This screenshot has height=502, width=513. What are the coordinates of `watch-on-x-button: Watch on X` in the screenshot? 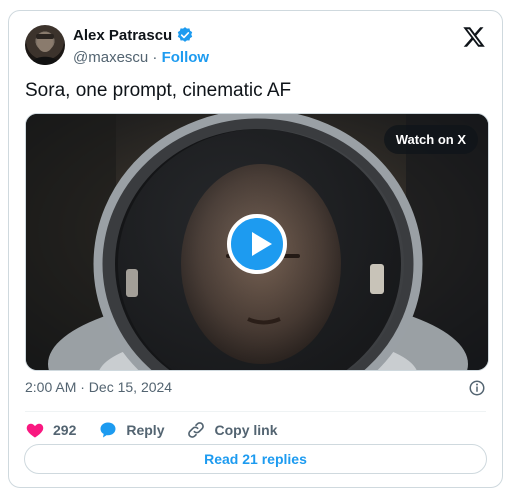 It's located at (430, 139).